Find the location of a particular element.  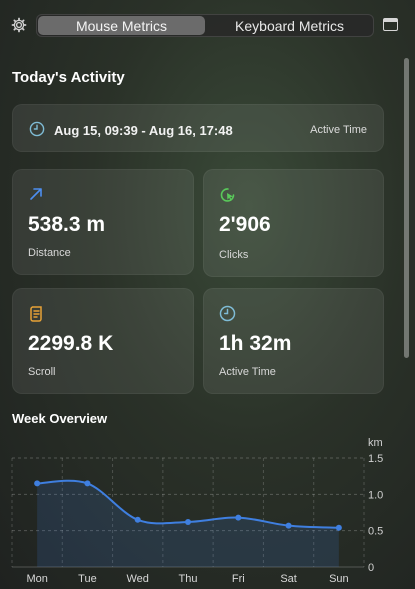

active-time-range: Aug 15, 09:39 - Aug 16, 17:48 is located at coordinates (143, 130).